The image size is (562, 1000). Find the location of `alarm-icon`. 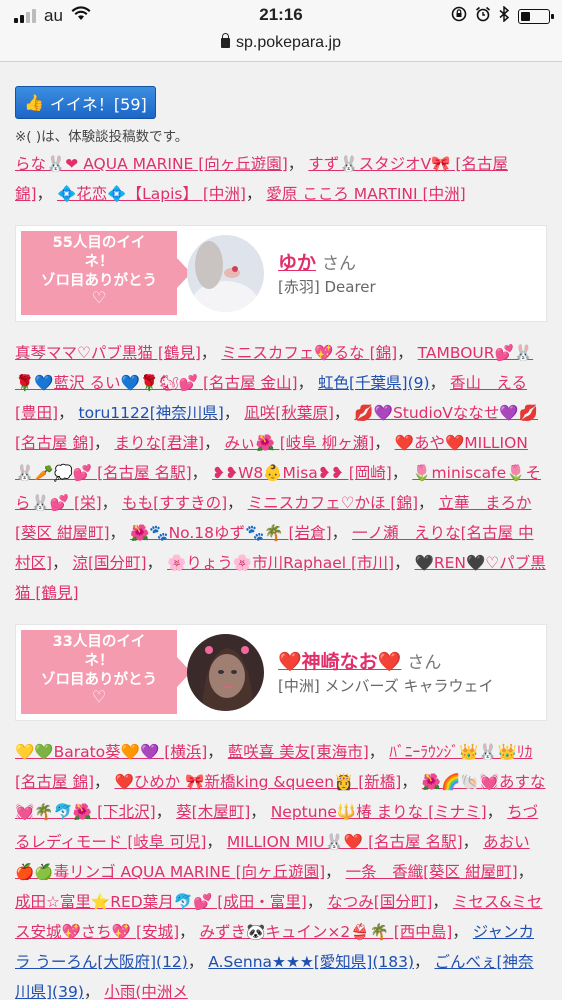

alarm-icon is located at coordinates (483, 16).